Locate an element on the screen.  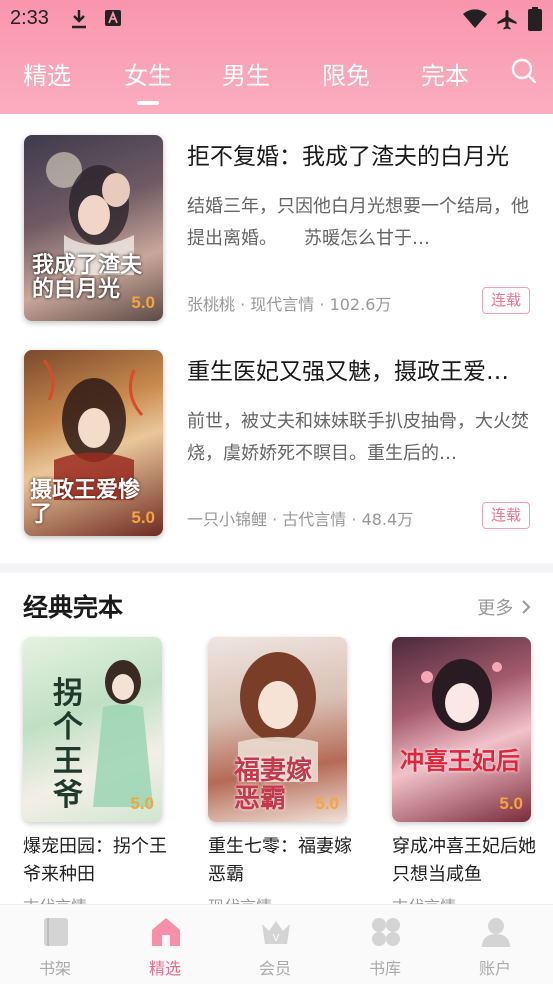
tab-free: 限免 is located at coordinates (346, 73).